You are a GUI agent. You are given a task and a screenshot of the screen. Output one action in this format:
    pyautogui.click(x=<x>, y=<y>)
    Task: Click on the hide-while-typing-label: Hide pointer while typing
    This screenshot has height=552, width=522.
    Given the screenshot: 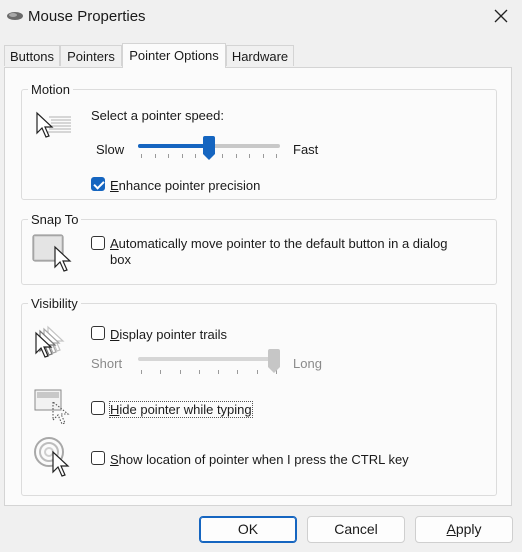 What is the action you would take?
    pyautogui.click(x=181, y=409)
    